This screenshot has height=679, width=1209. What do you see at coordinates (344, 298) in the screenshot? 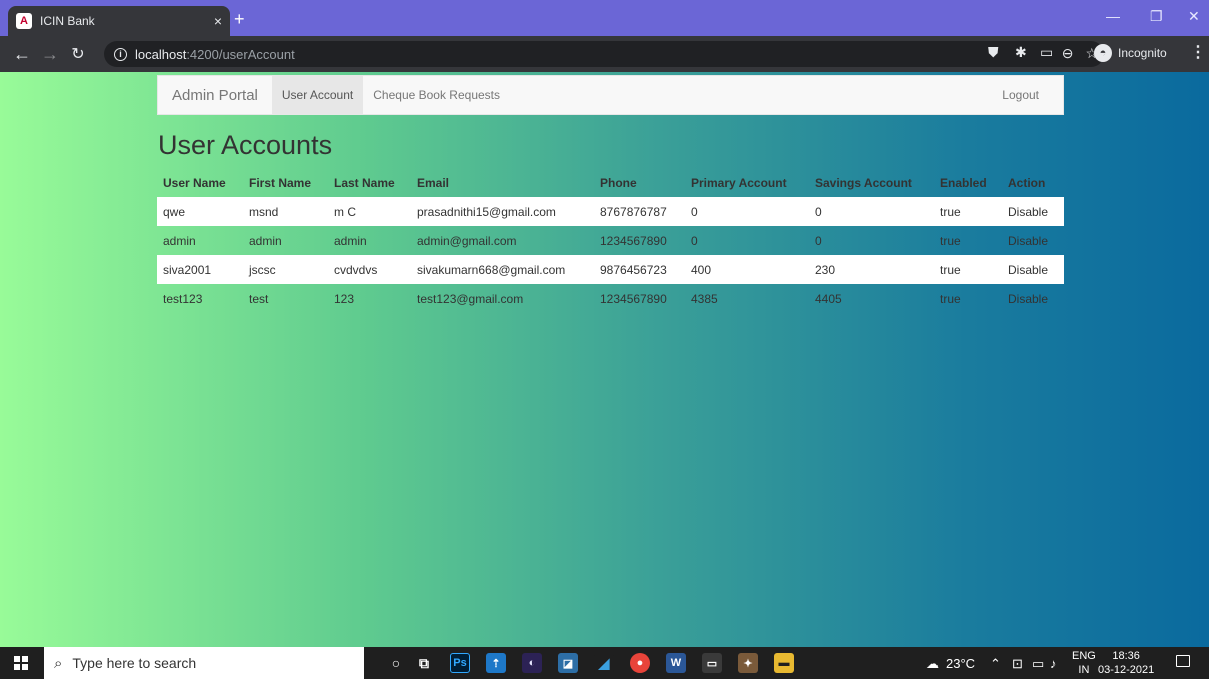
I see `cell-last-name: 123` at bounding box center [344, 298].